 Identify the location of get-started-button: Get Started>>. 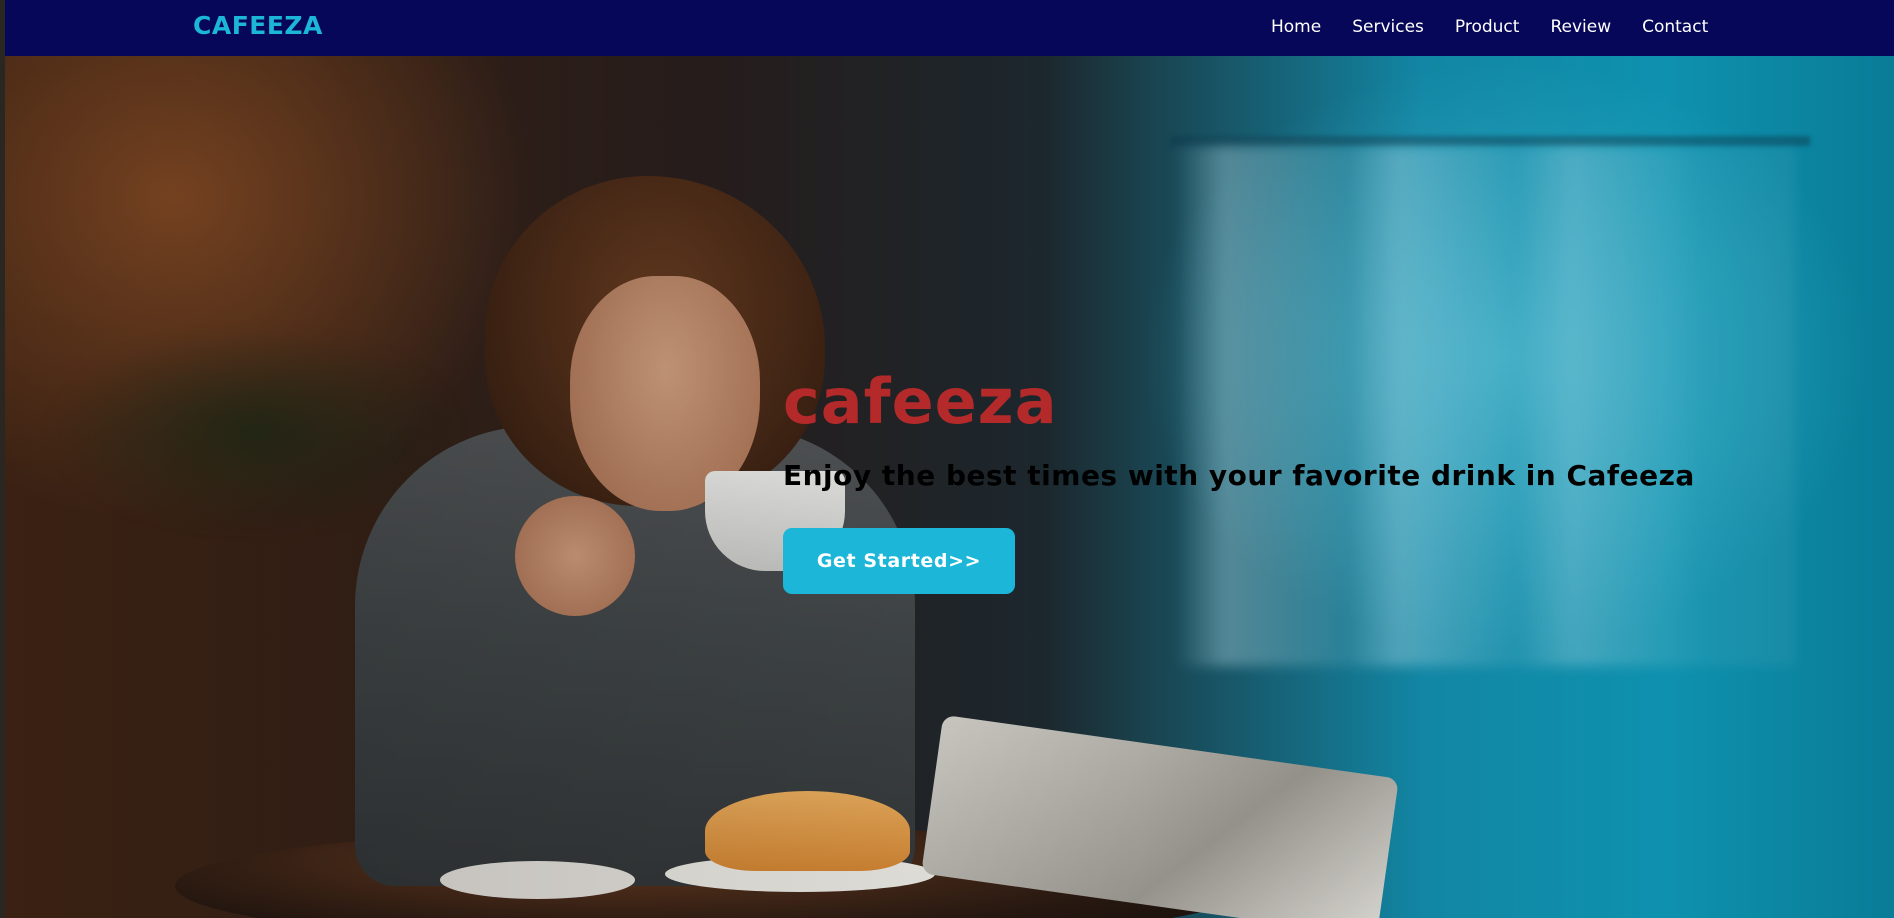
(899, 561).